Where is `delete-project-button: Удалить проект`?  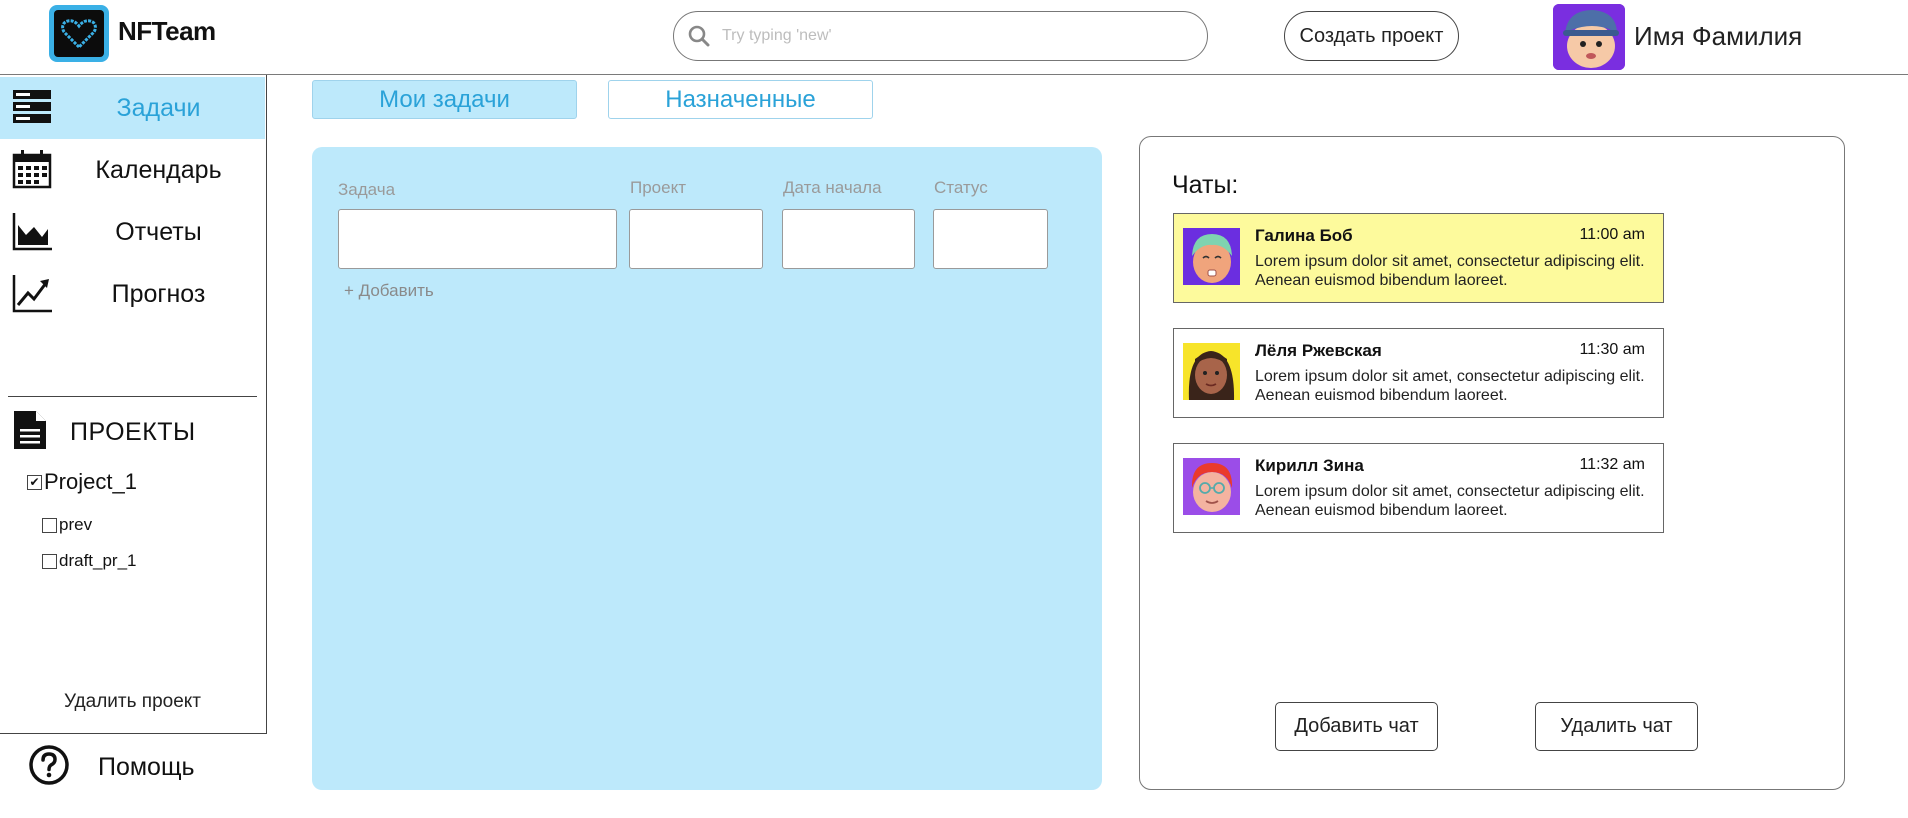
delete-project-button: Удалить проект is located at coordinates (132, 702).